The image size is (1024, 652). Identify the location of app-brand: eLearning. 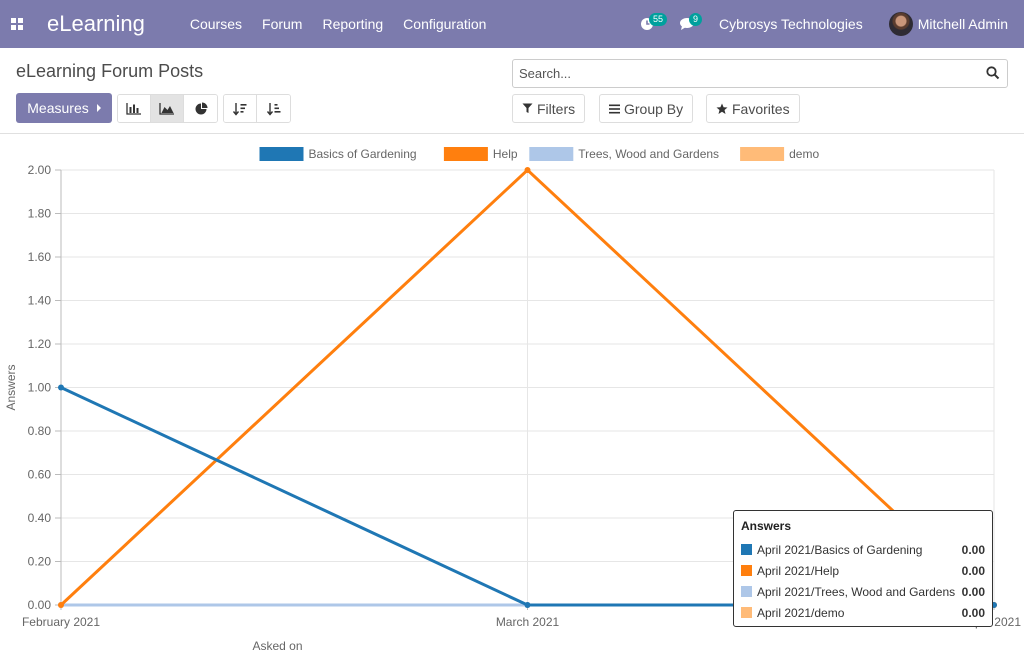
(96, 24).